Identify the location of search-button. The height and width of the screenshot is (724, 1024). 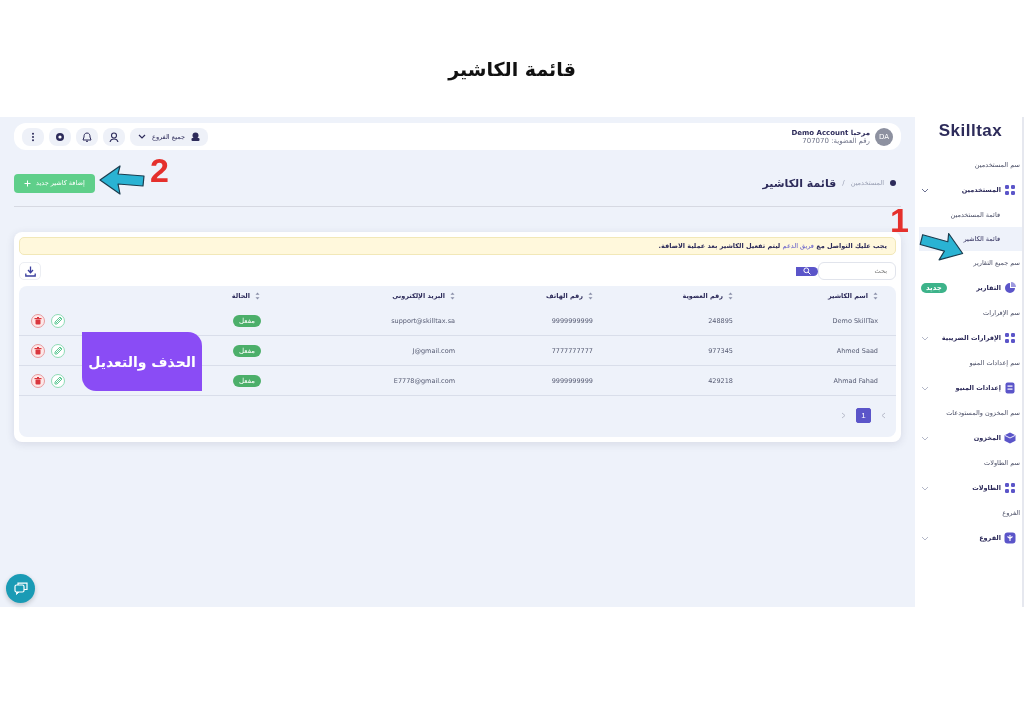
(807, 271).